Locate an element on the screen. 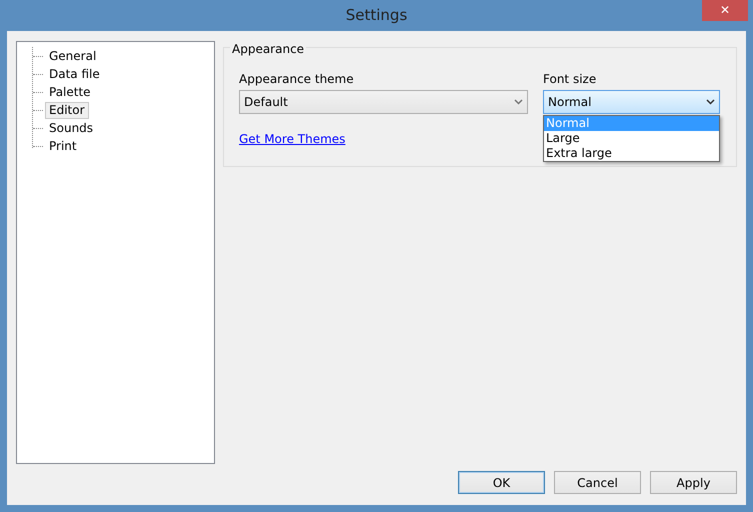  get-more-themes-link: Get More Themes is located at coordinates (292, 139).